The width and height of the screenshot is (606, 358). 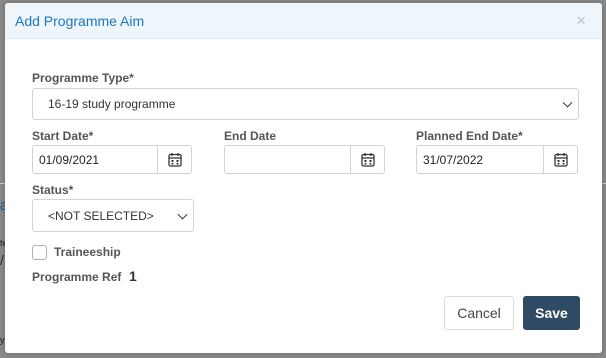 I want to click on start-date-label: Start Date*, so click(x=63, y=136).